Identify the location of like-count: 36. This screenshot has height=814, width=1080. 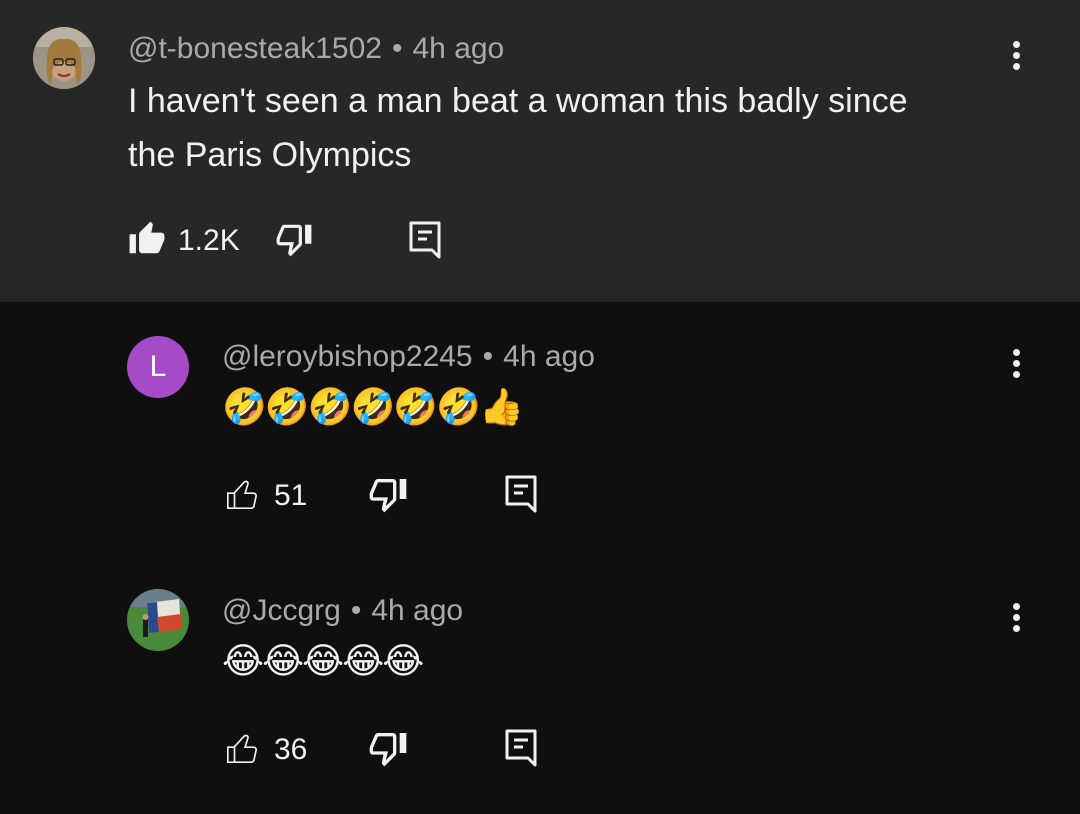
(291, 749).